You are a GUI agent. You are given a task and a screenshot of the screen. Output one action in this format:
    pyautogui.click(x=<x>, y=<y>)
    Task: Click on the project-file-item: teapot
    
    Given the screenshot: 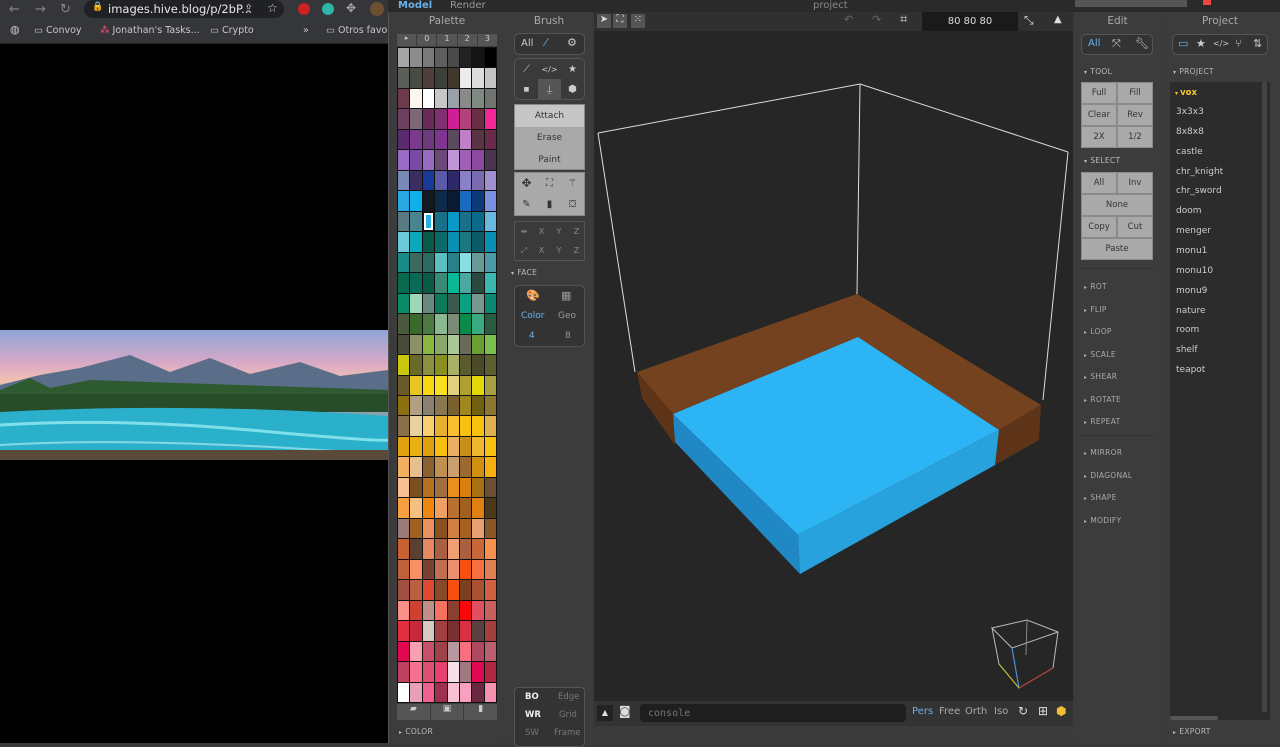 What is the action you would take?
    pyautogui.click(x=1190, y=370)
    